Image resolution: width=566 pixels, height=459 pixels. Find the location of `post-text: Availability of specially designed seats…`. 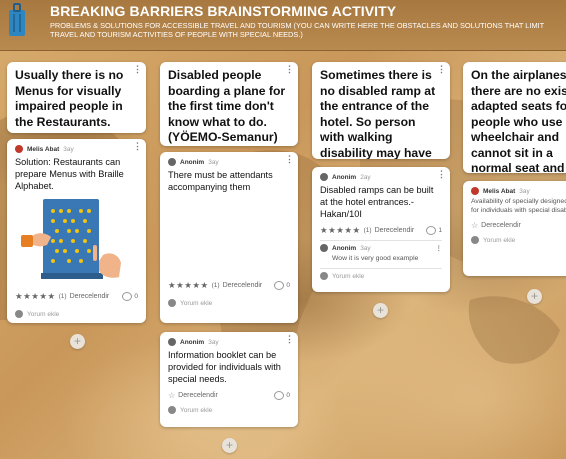

post-text: Availability of specially designed seats… is located at coordinates (518, 206).